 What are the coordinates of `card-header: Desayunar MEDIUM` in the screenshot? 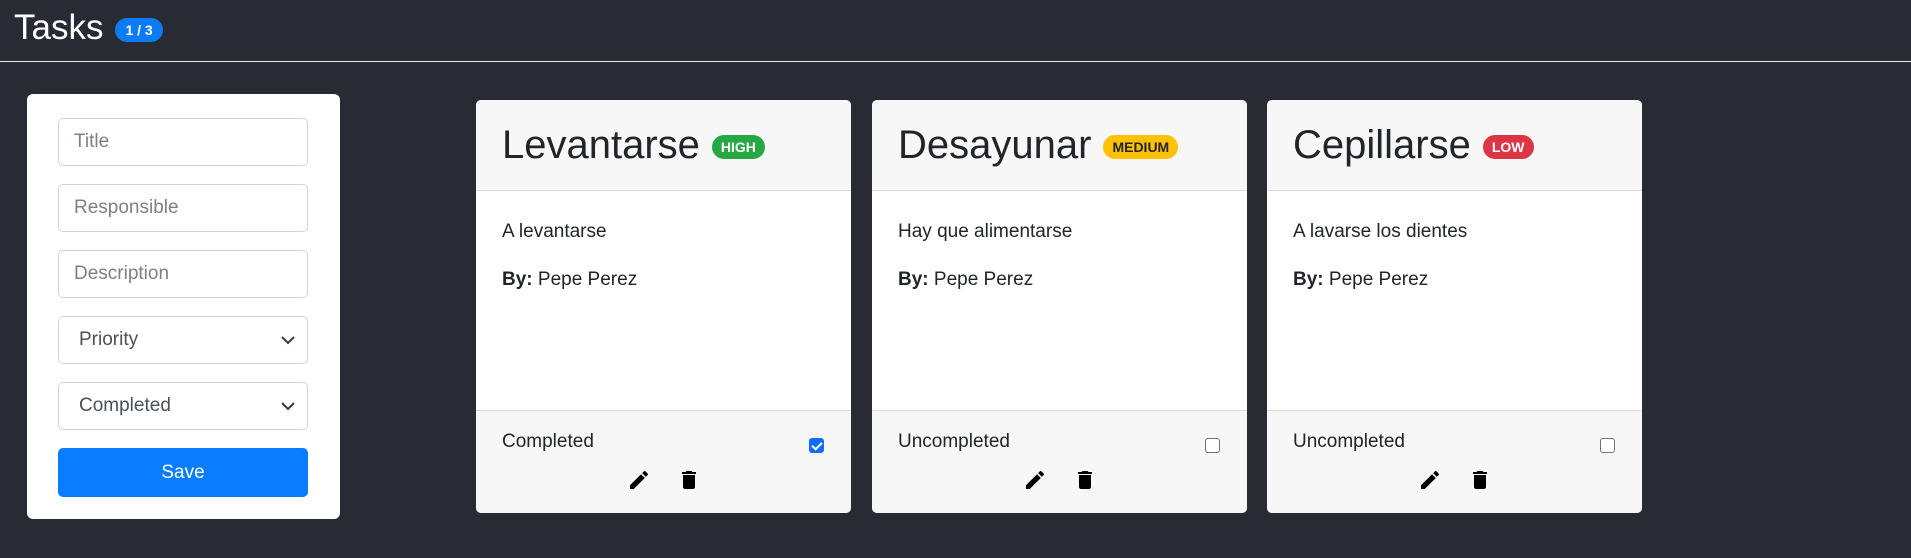 It's located at (1059, 145).